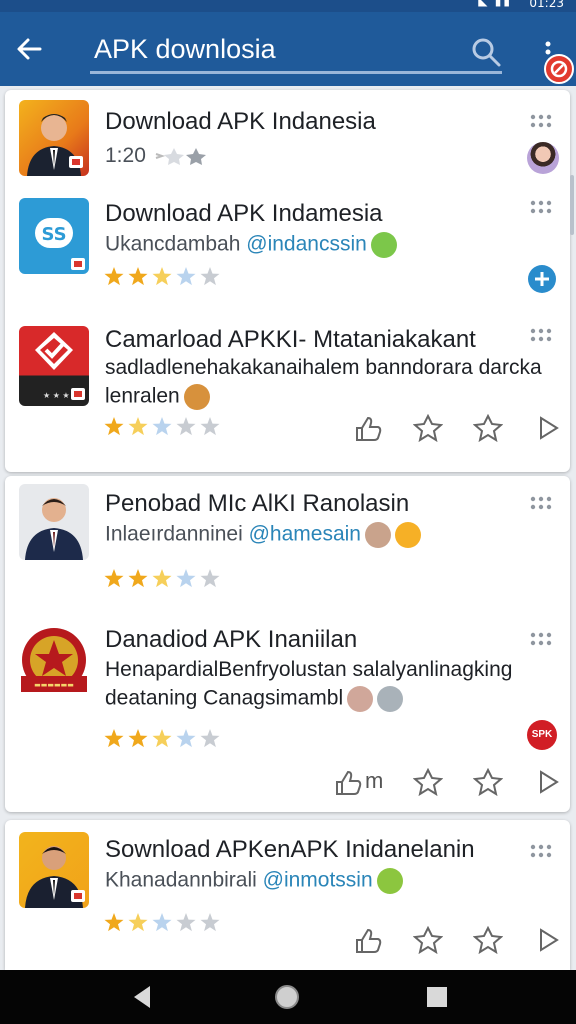  What do you see at coordinates (290, 339) in the screenshot?
I see `app-title: Camarload APKKI- Mtataniakakant` at bounding box center [290, 339].